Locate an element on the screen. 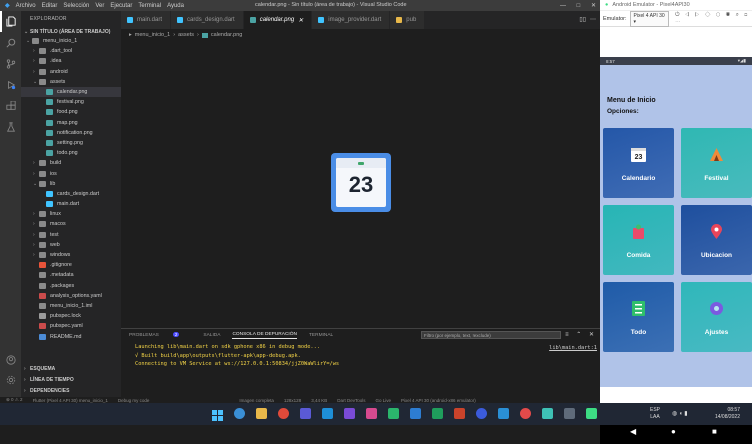 This screenshot has width=752, height=444. tree-file: map.png is located at coordinates (71, 123).